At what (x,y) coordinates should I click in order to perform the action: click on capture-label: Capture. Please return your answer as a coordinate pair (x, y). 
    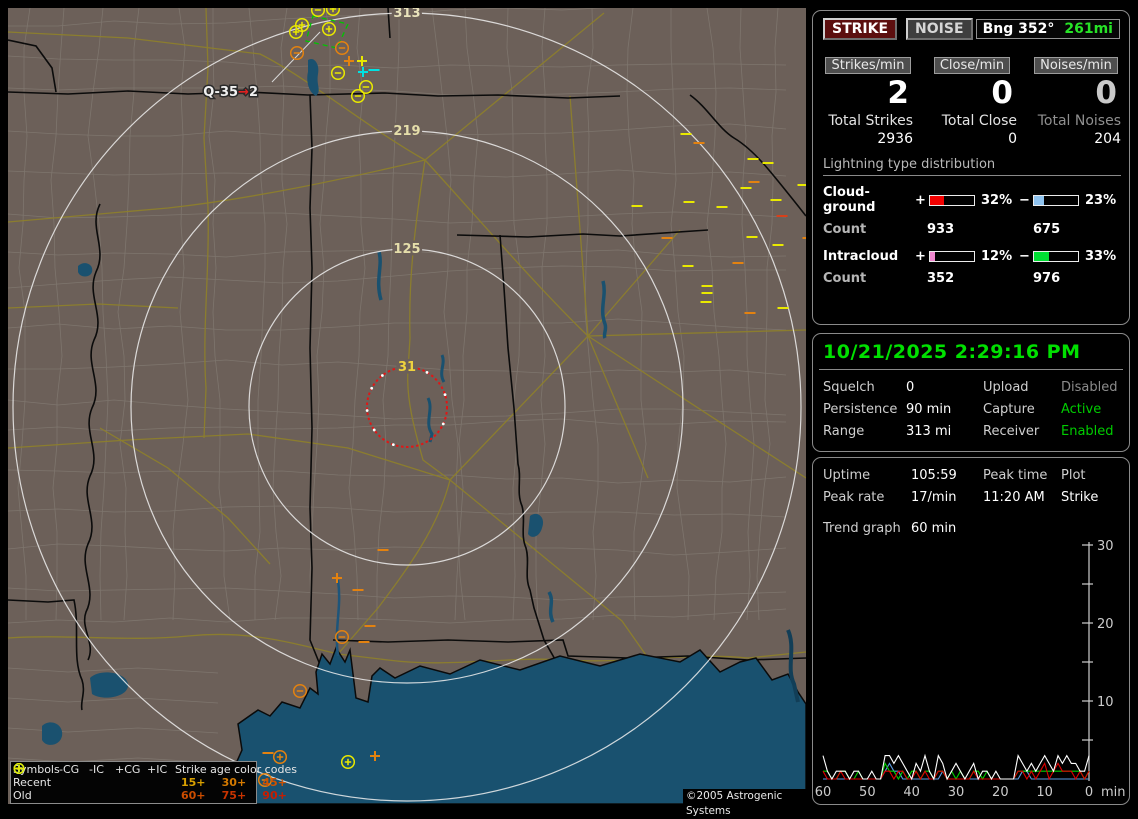
    Looking at the image, I should click on (1009, 409).